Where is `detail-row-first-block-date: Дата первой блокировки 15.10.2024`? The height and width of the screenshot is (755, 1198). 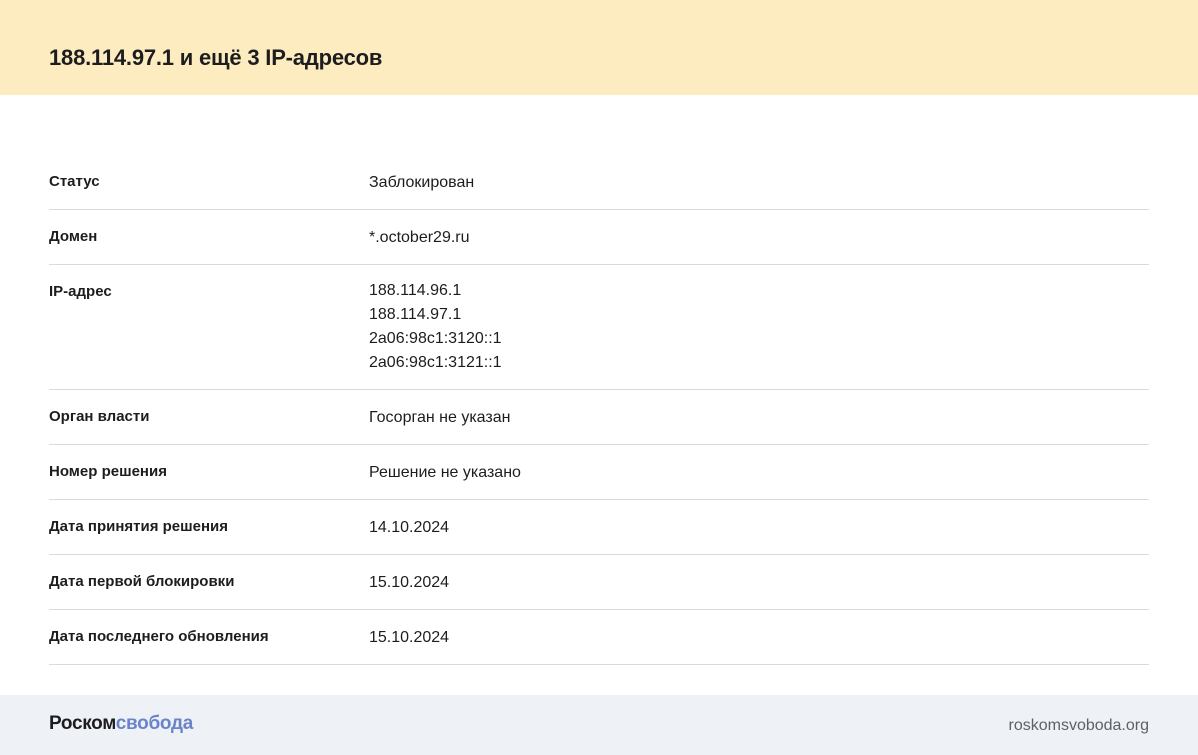
detail-row-first-block-date: Дата первой блокировки 15.10.2024 is located at coordinates (599, 582).